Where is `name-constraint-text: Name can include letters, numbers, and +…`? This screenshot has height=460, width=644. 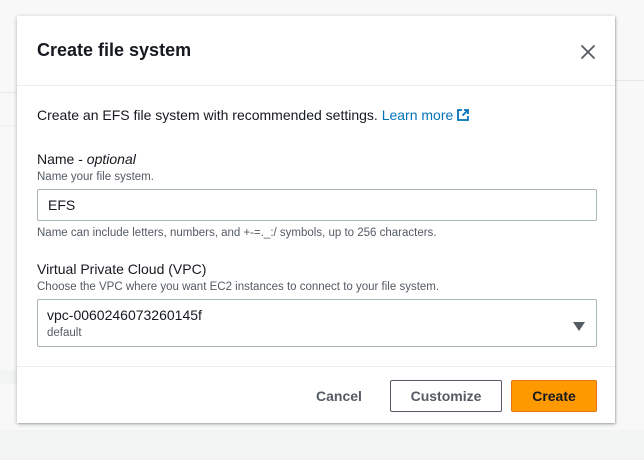
name-constraint-text: Name can include letters, numbers, and +… is located at coordinates (237, 233).